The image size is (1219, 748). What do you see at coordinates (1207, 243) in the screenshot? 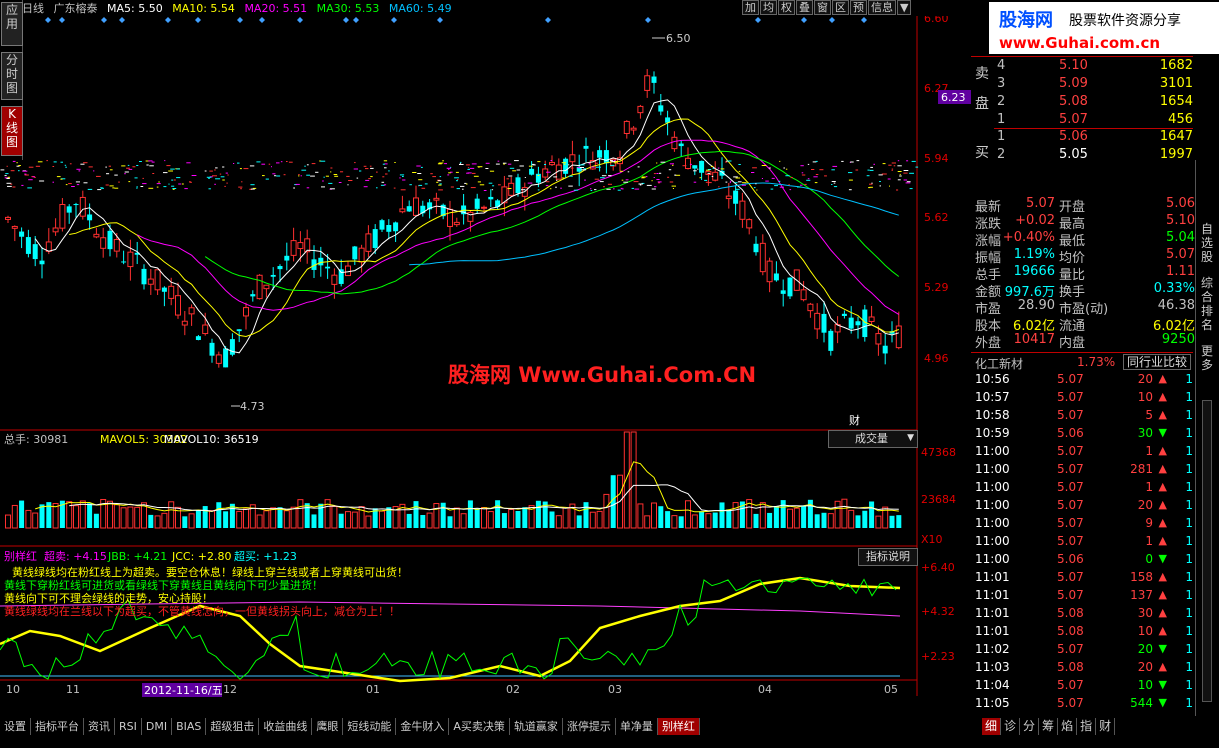
I see `watchlist-tab: 自选股` at bounding box center [1207, 243].